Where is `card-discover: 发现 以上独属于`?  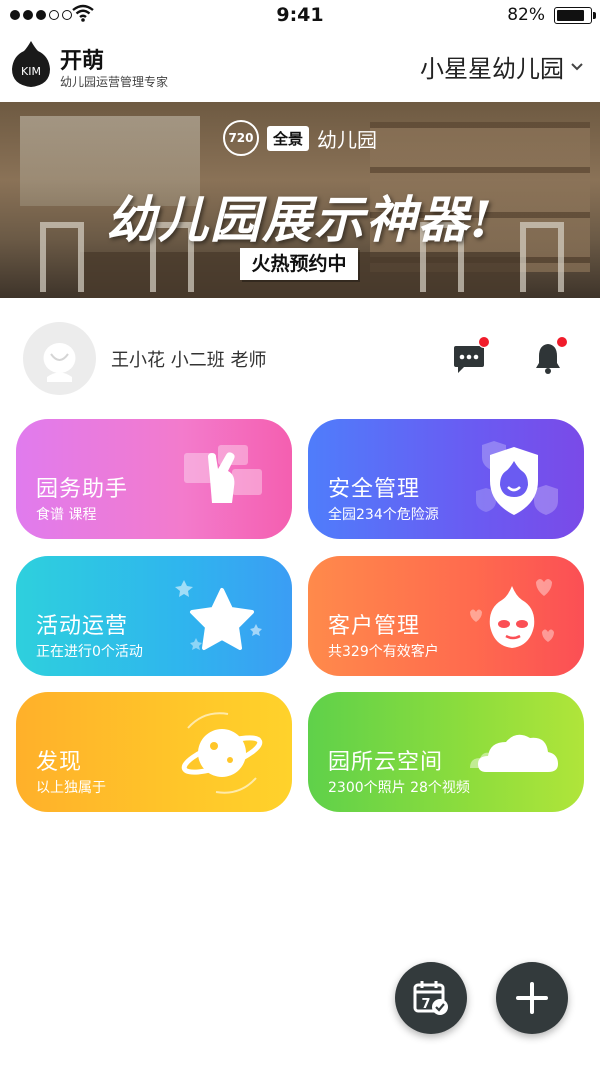 card-discover: 发现 以上独属于 is located at coordinates (154, 752).